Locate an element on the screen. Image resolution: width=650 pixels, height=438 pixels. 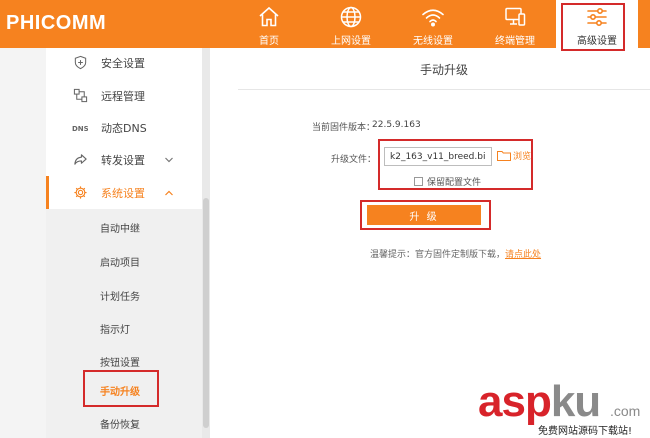
nav-internet: 上网设置 is located at coordinates (351, 24).